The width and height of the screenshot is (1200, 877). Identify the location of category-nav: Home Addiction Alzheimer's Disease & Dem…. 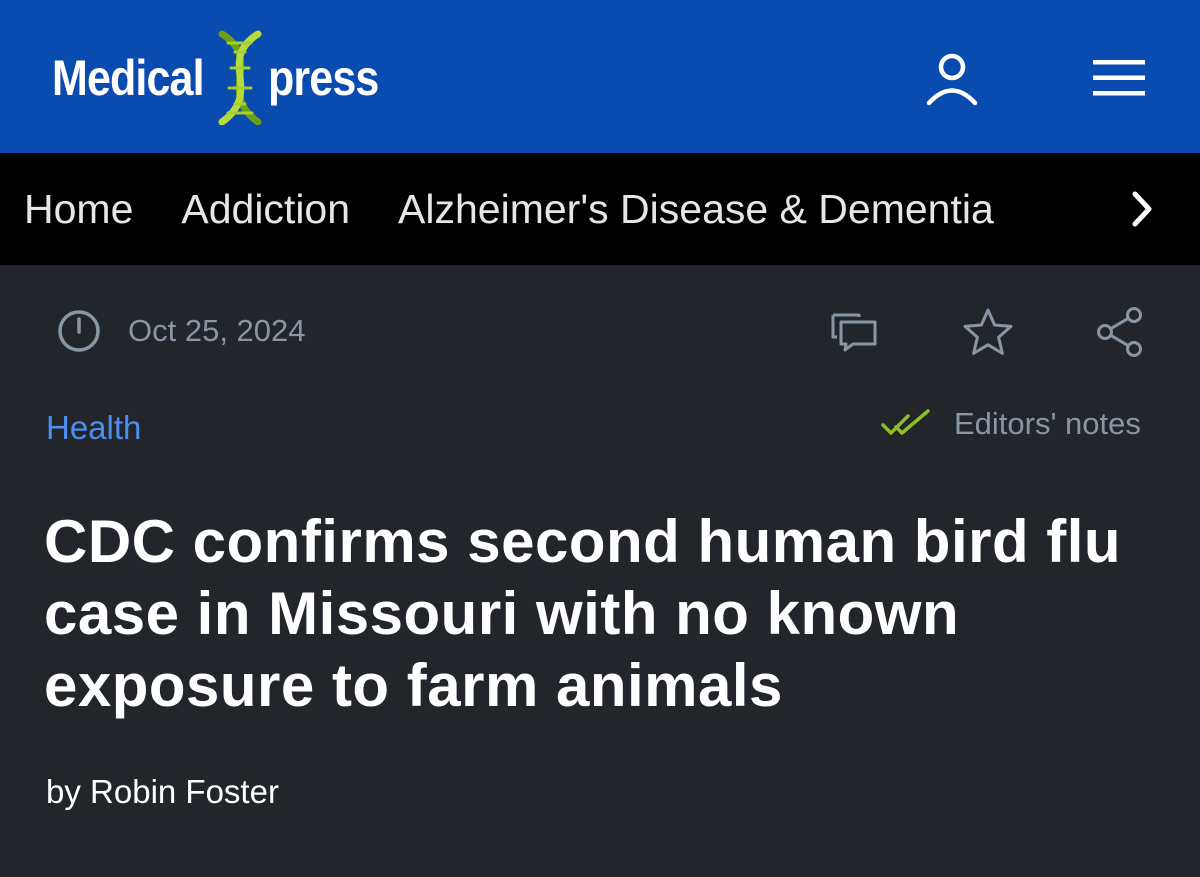
(600, 209).